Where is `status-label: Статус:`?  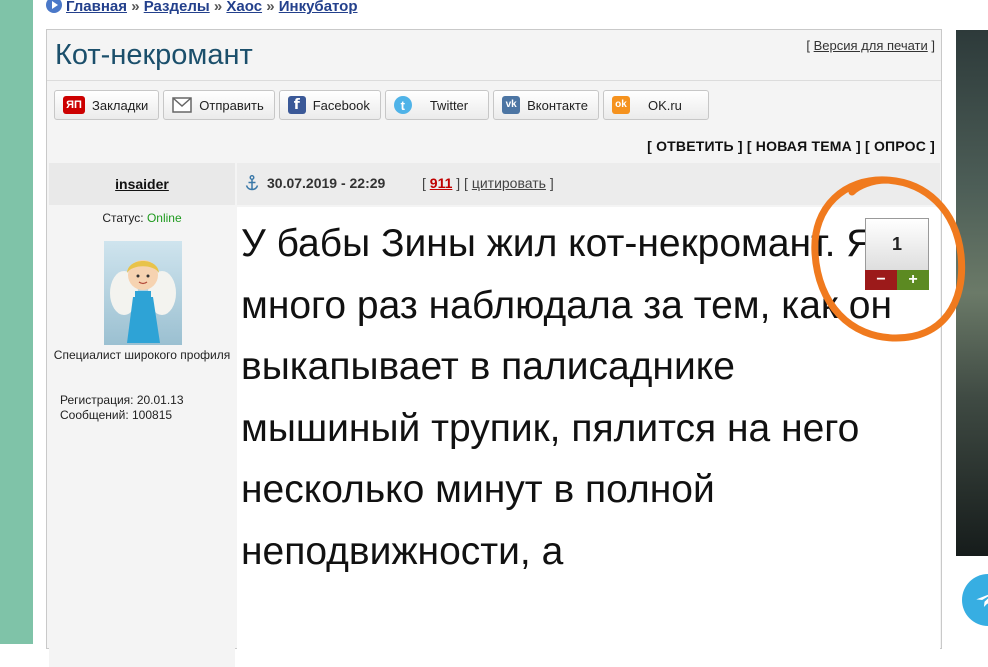 status-label: Статус: is located at coordinates (123, 218).